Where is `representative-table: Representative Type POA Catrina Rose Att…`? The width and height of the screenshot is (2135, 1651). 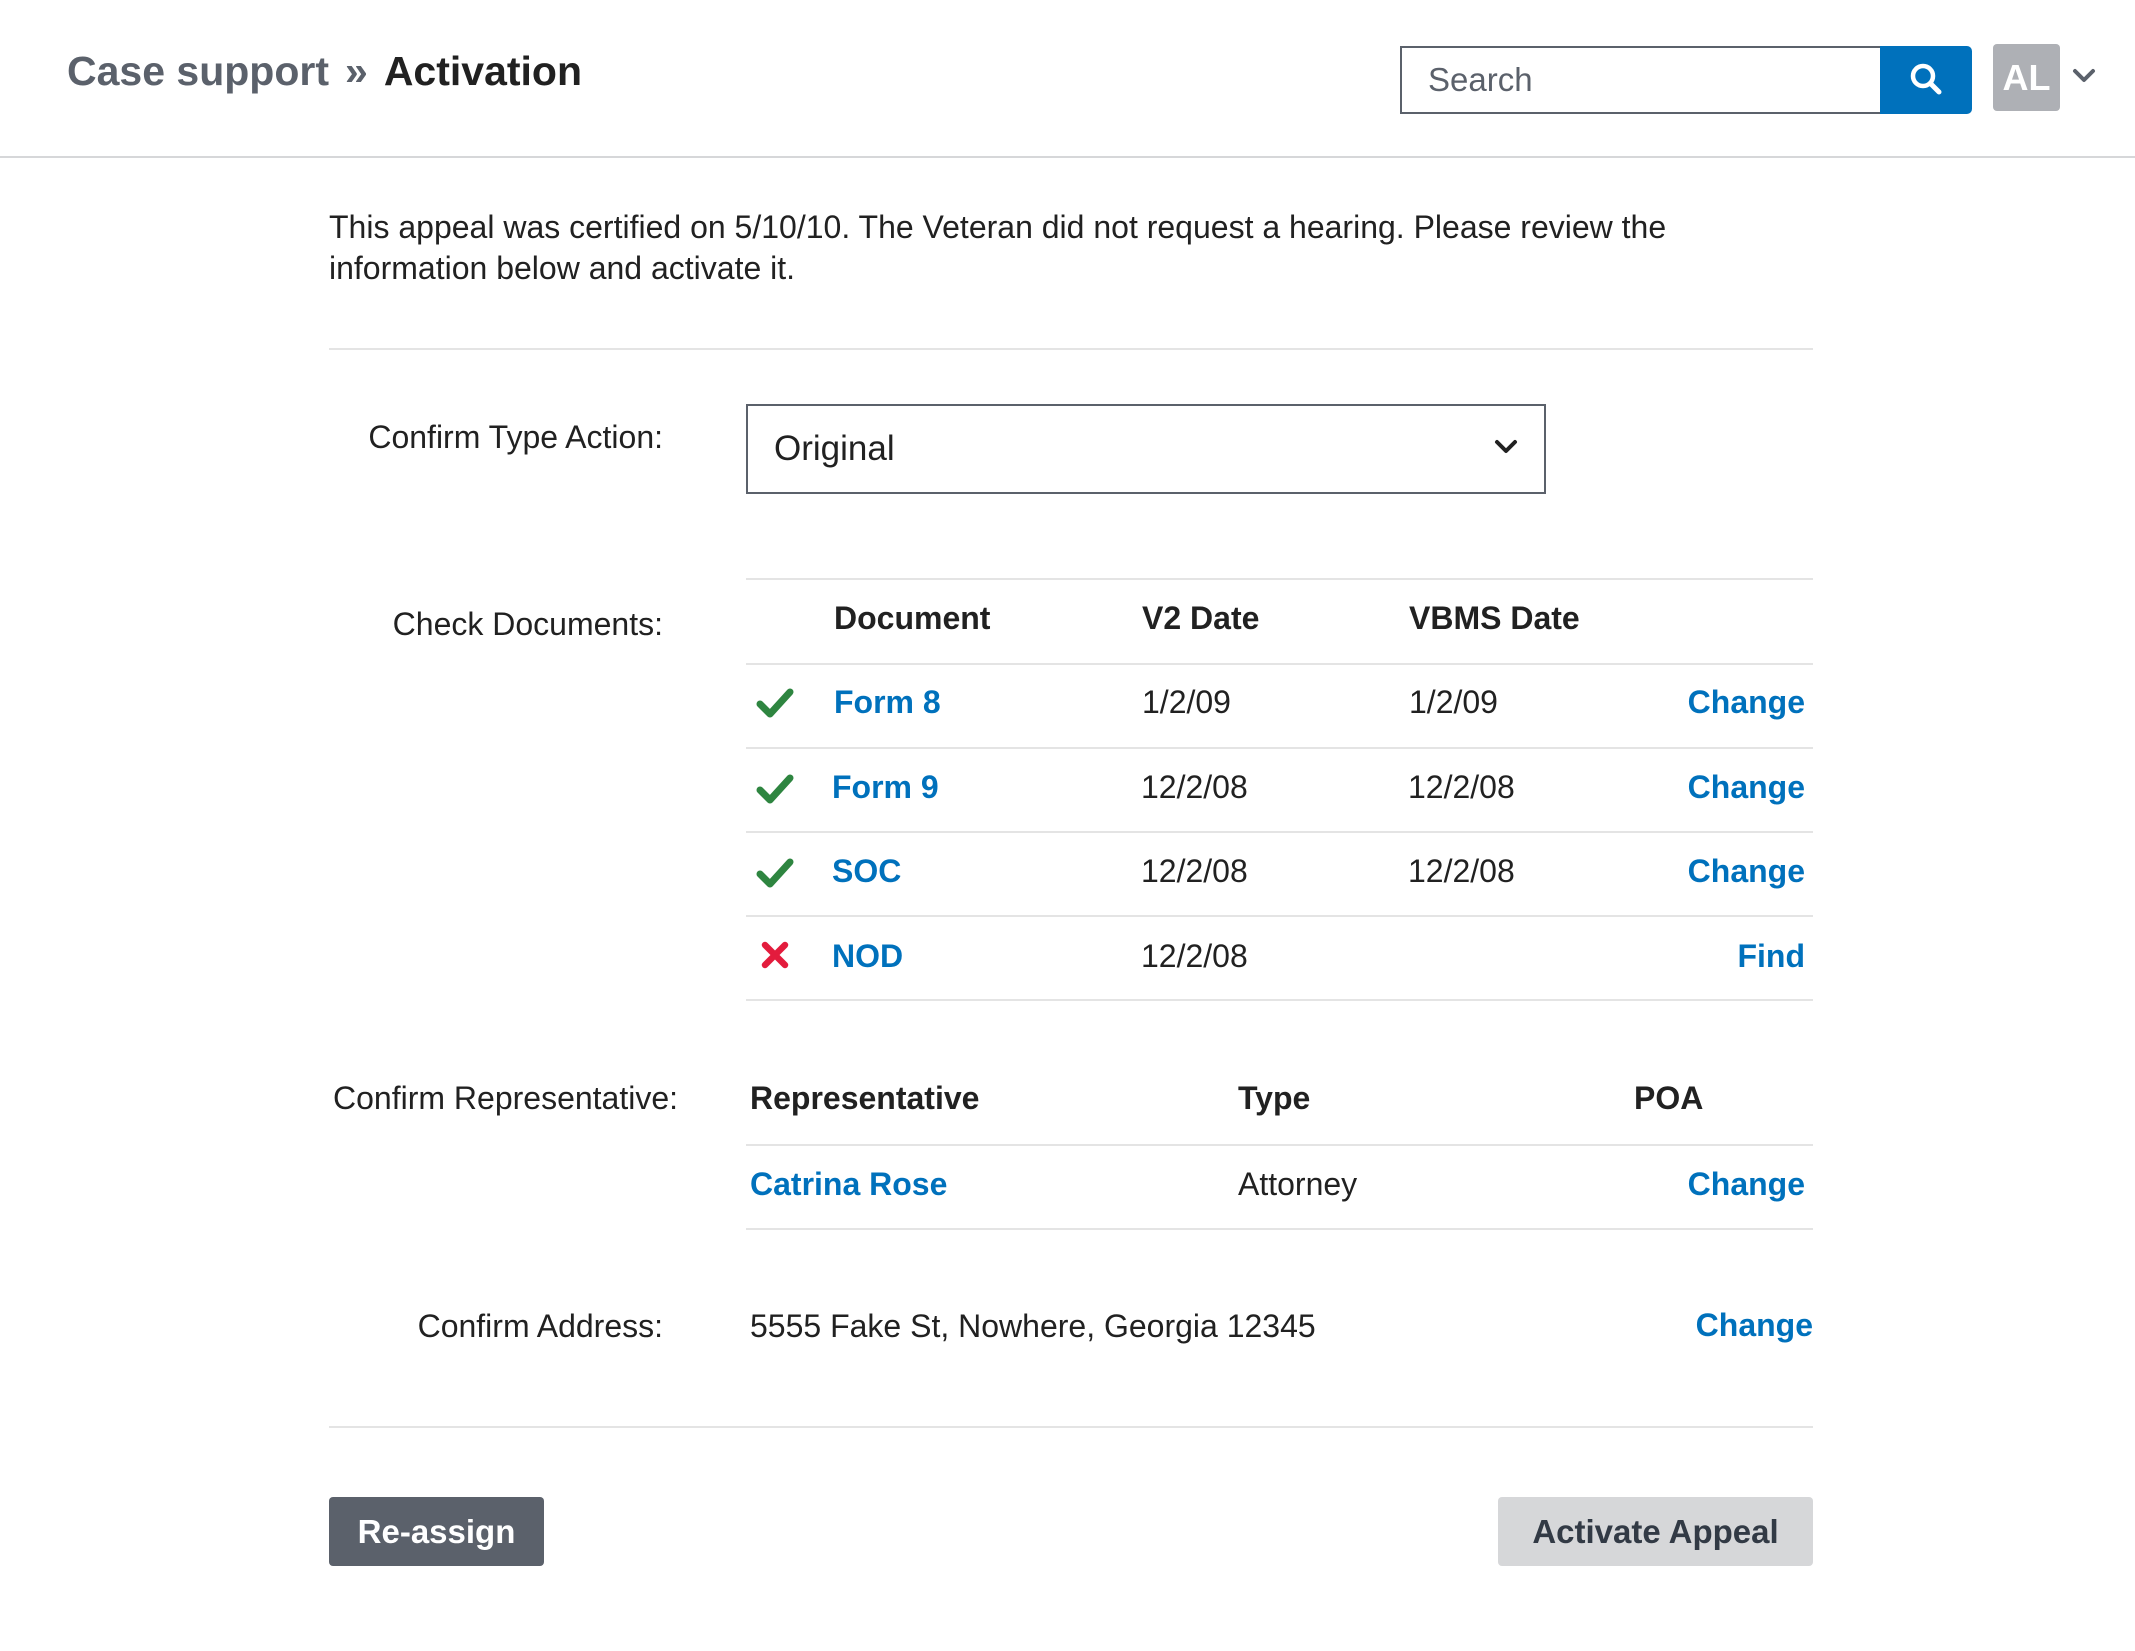 representative-table: Representative Type POA Catrina Rose Att… is located at coordinates (1279, 1145).